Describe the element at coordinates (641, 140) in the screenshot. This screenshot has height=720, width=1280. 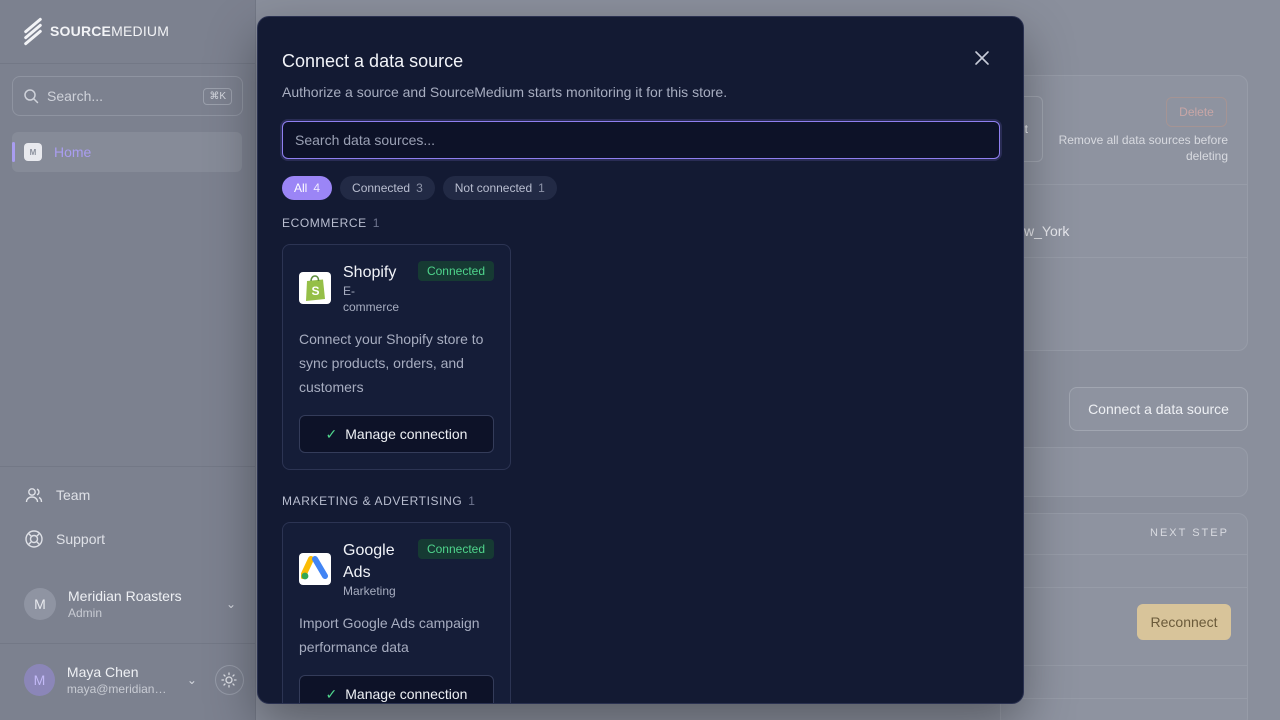
I see `data-source-search-input` at that location.